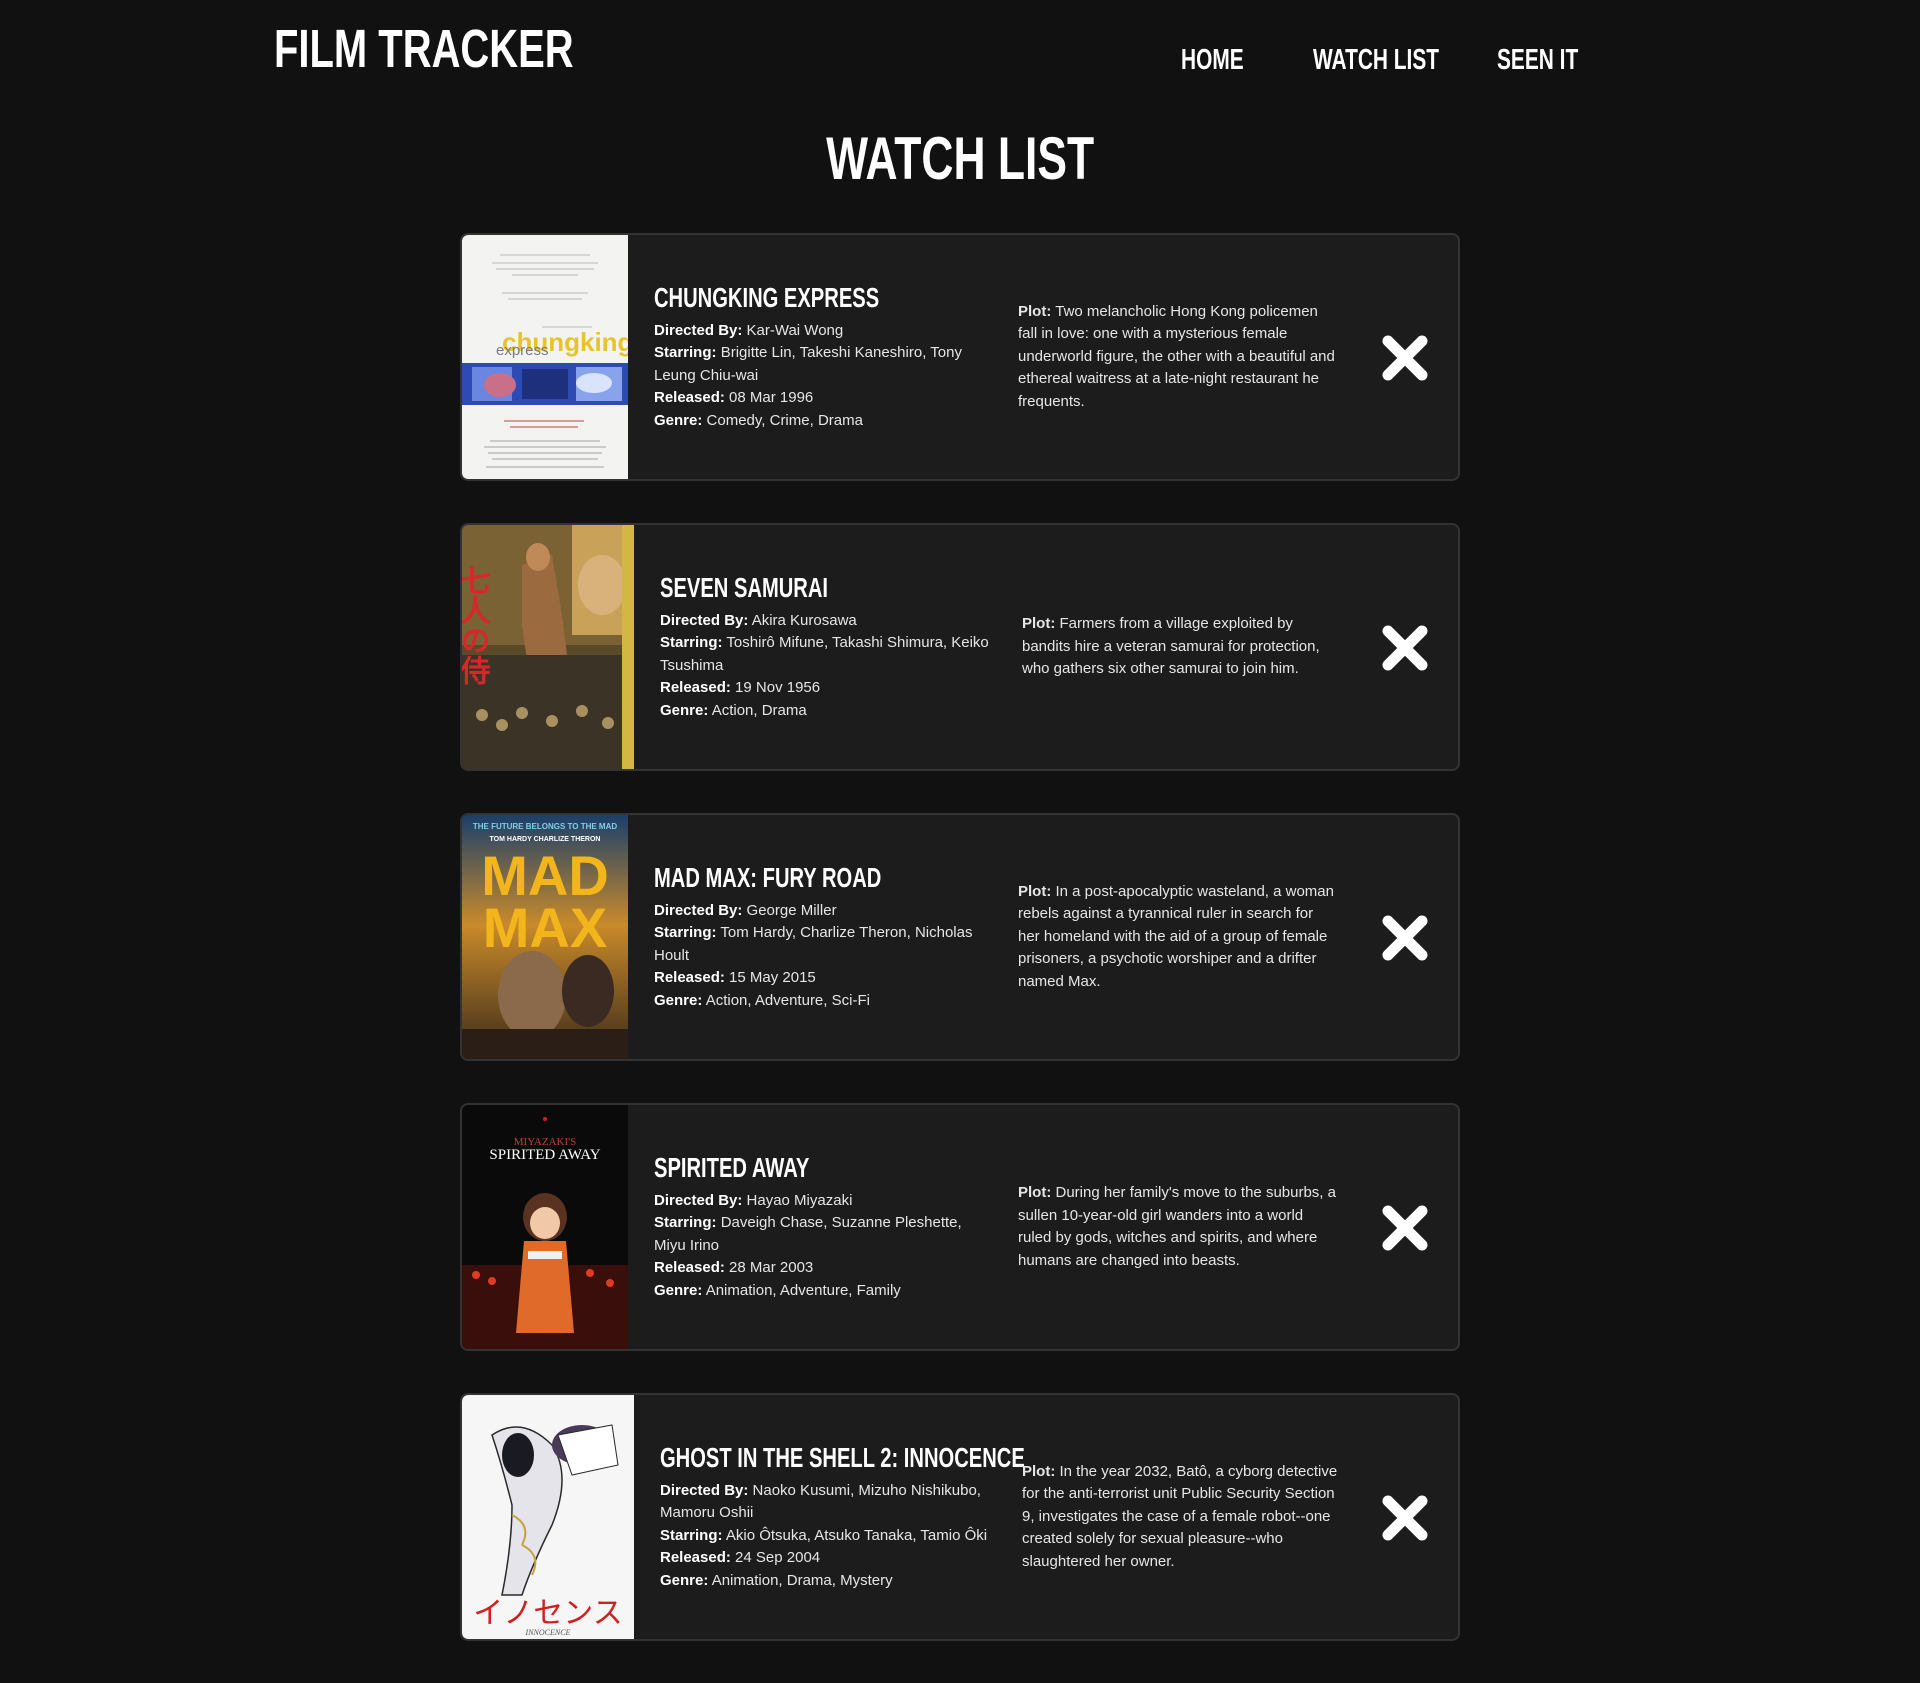  I want to click on movie-genre: Genre: Action, Adventure, Sci-Fi, so click(819, 1001).